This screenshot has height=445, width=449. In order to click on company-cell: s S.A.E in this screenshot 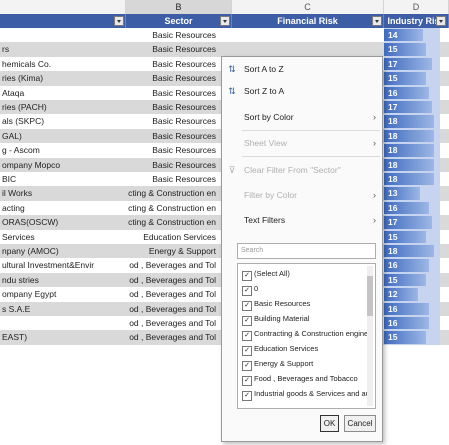, I will do `click(61, 309)`.